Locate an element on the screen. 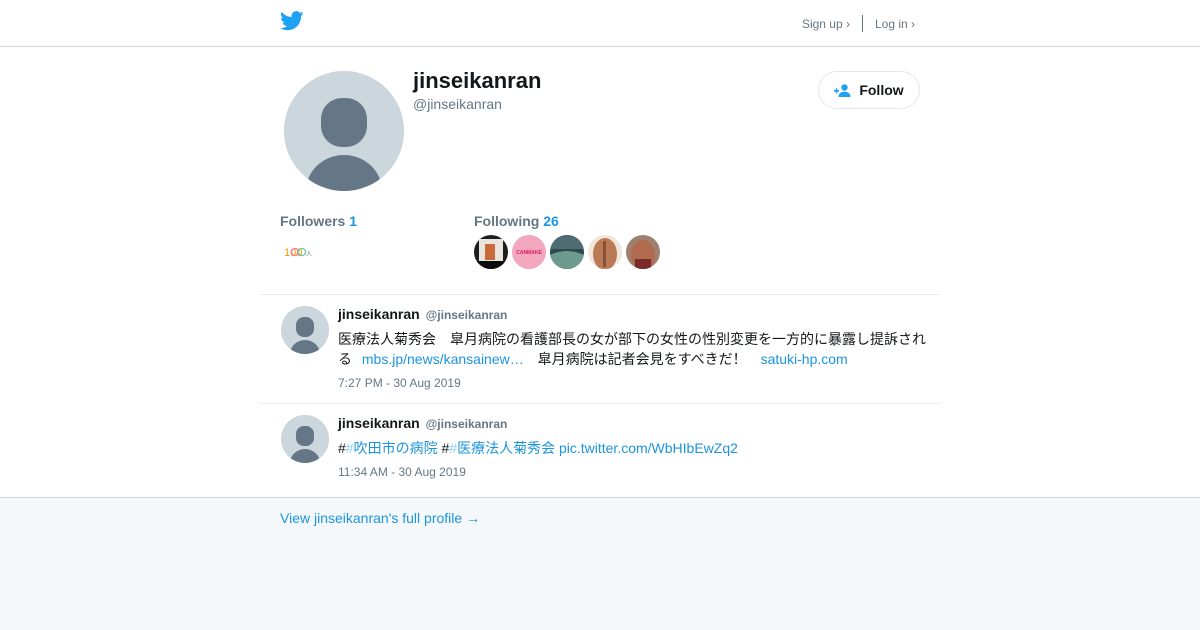 This screenshot has width=1200, height=630. hash-symbol: # is located at coordinates (342, 448).